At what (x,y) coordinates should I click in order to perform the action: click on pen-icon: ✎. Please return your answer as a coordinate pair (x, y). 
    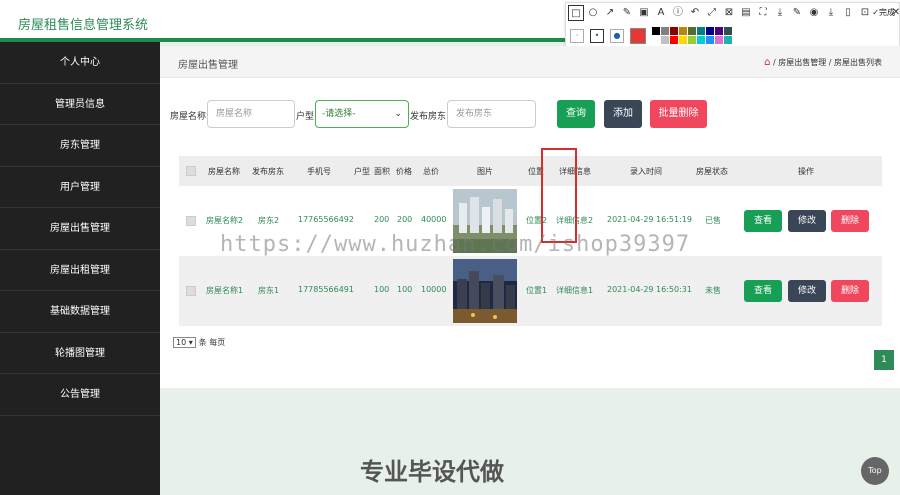
    Looking at the image, I should click on (627, 13).